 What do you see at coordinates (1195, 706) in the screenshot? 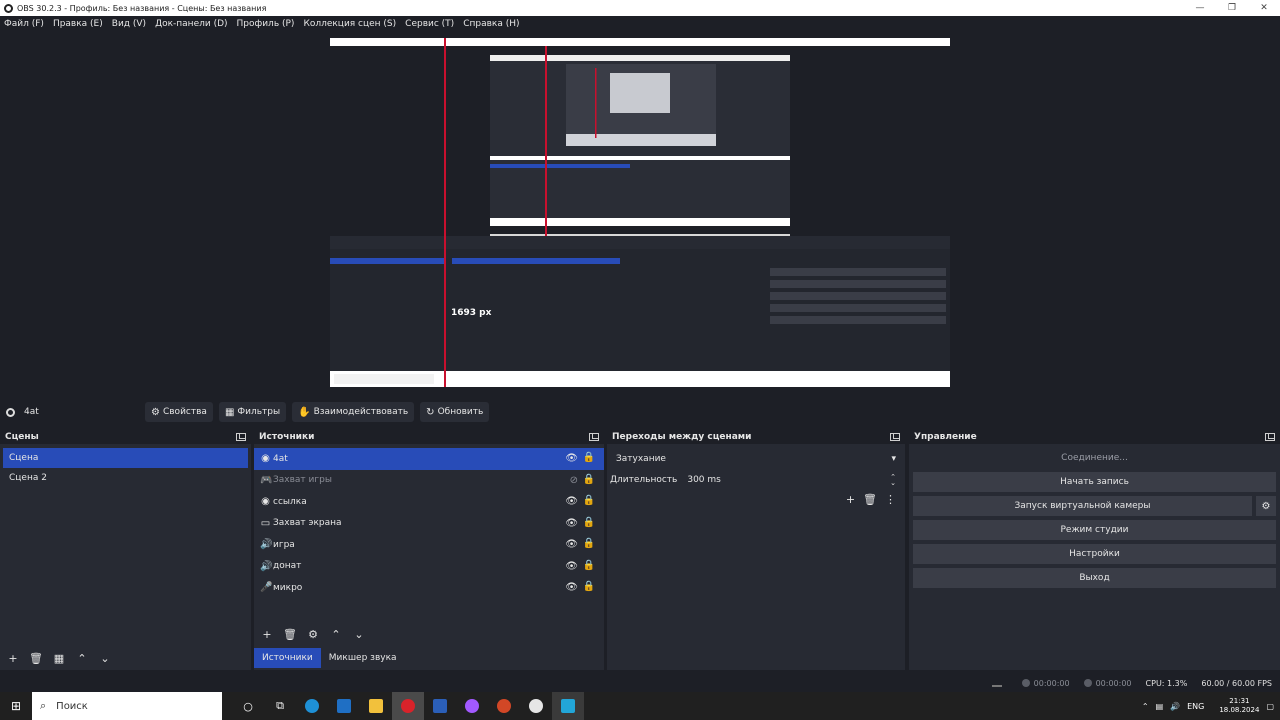
I see `language-indicator: ENG` at bounding box center [1195, 706].